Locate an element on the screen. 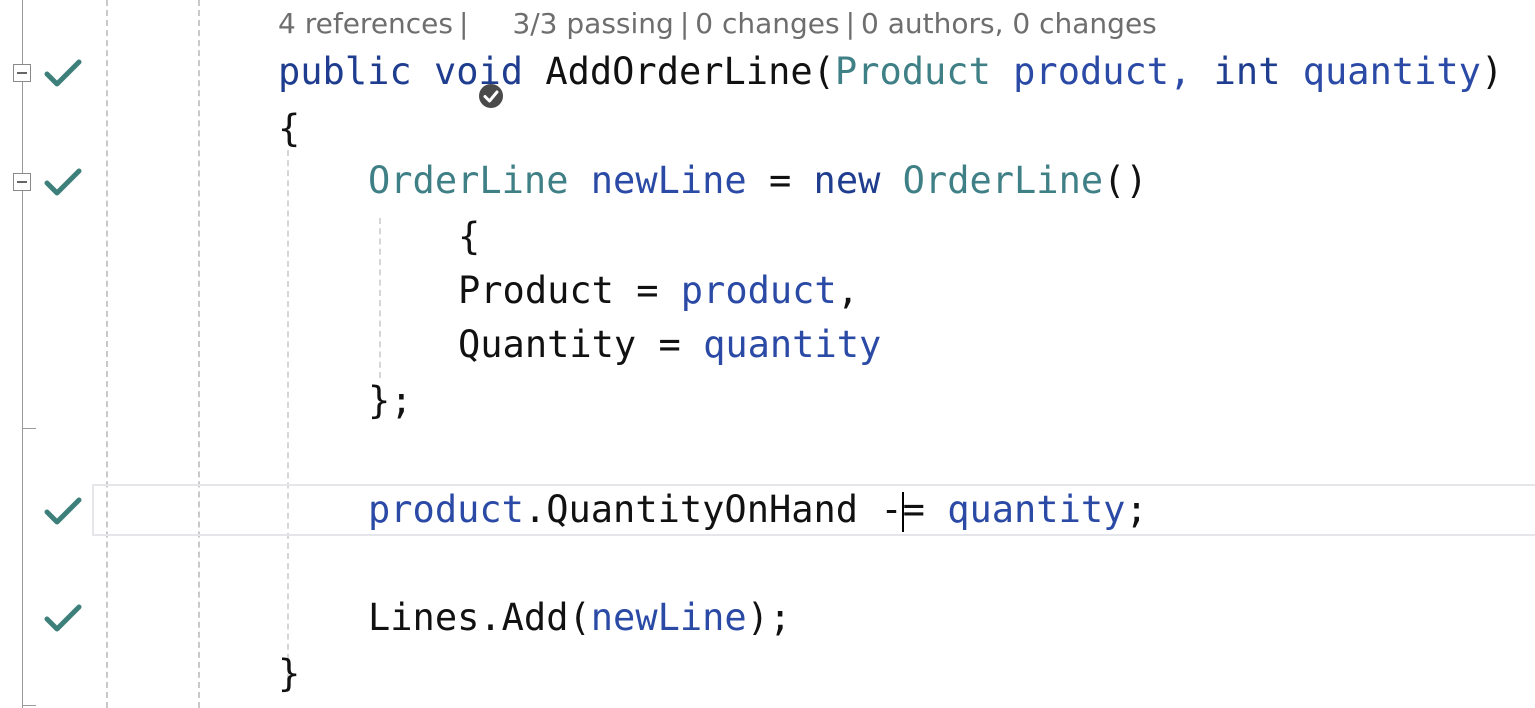  operator: - is located at coordinates (891, 509).